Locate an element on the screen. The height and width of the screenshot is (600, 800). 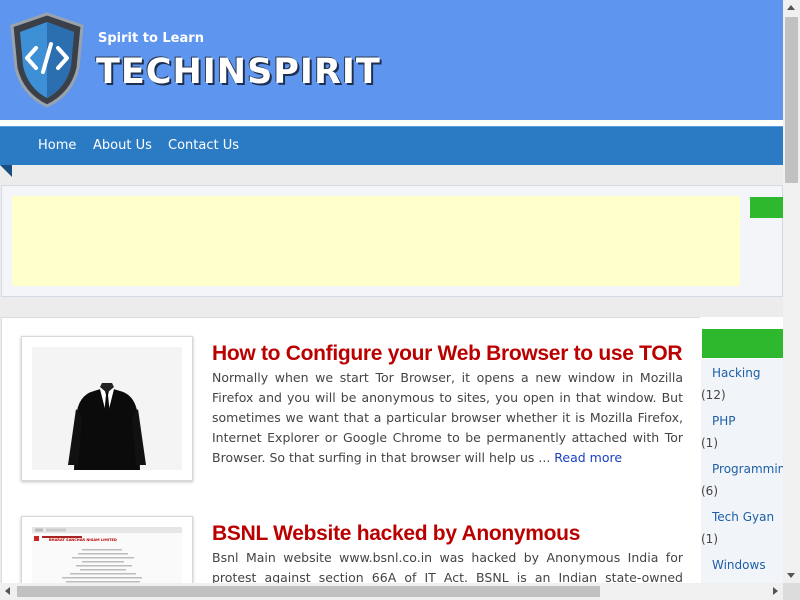
nav-item-about-us: About Us is located at coordinates (122, 146).